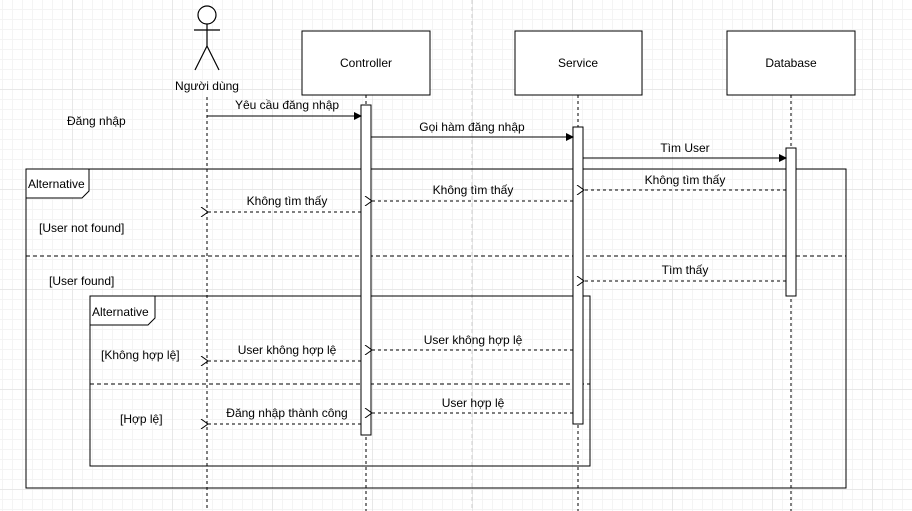 The width and height of the screenshot is (912, 511). Describe the element at coordinates (213, 58) in the screenshot. I see `actor-leg-right` at that location.